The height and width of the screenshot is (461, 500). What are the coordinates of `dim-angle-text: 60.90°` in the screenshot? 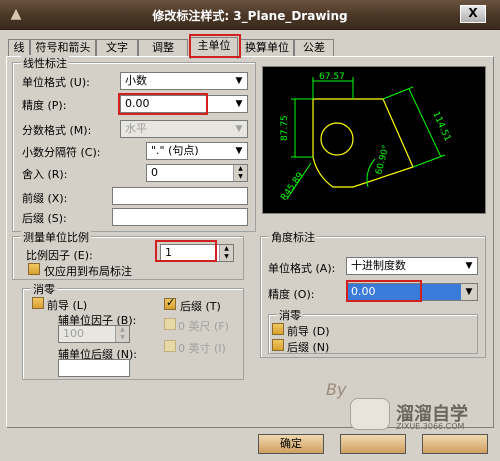 It's located at (382, 160).